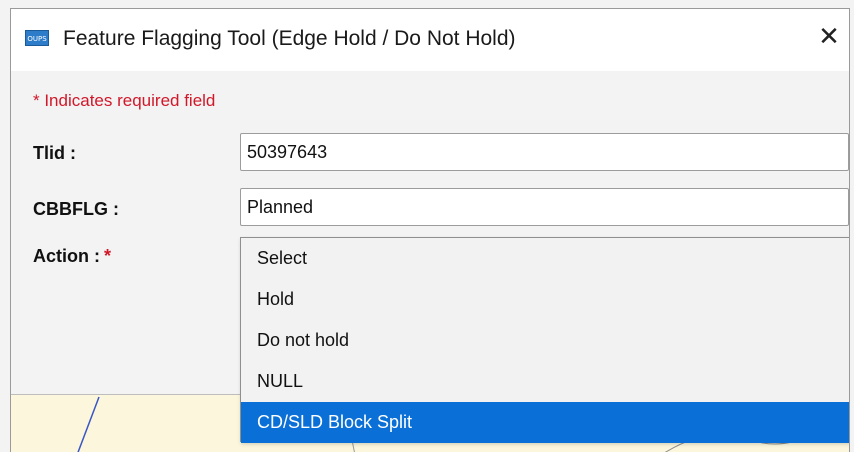 This screenshot has height=452, width=854. I want to click on action-option-cd-sld-block-split: CD/SLD Block Split, so click(545, 422).